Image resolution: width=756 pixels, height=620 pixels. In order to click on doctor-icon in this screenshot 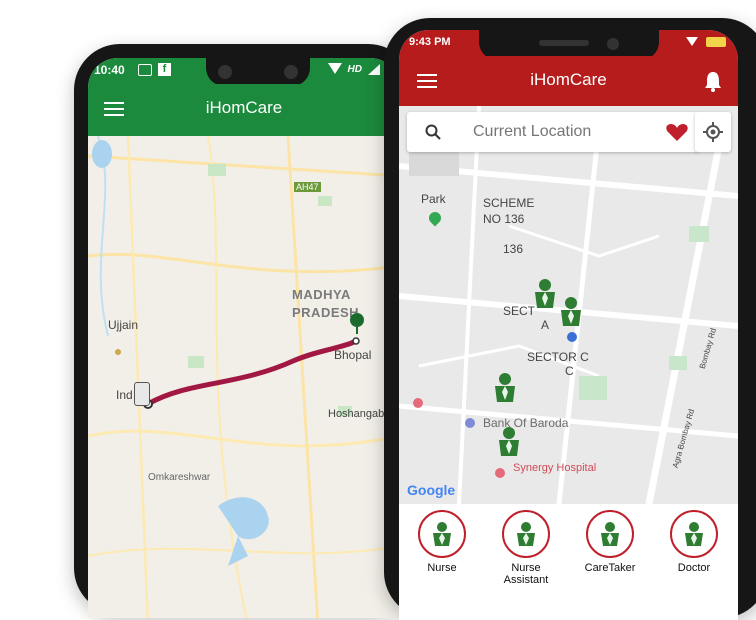, I will do `click(694, 534)`.